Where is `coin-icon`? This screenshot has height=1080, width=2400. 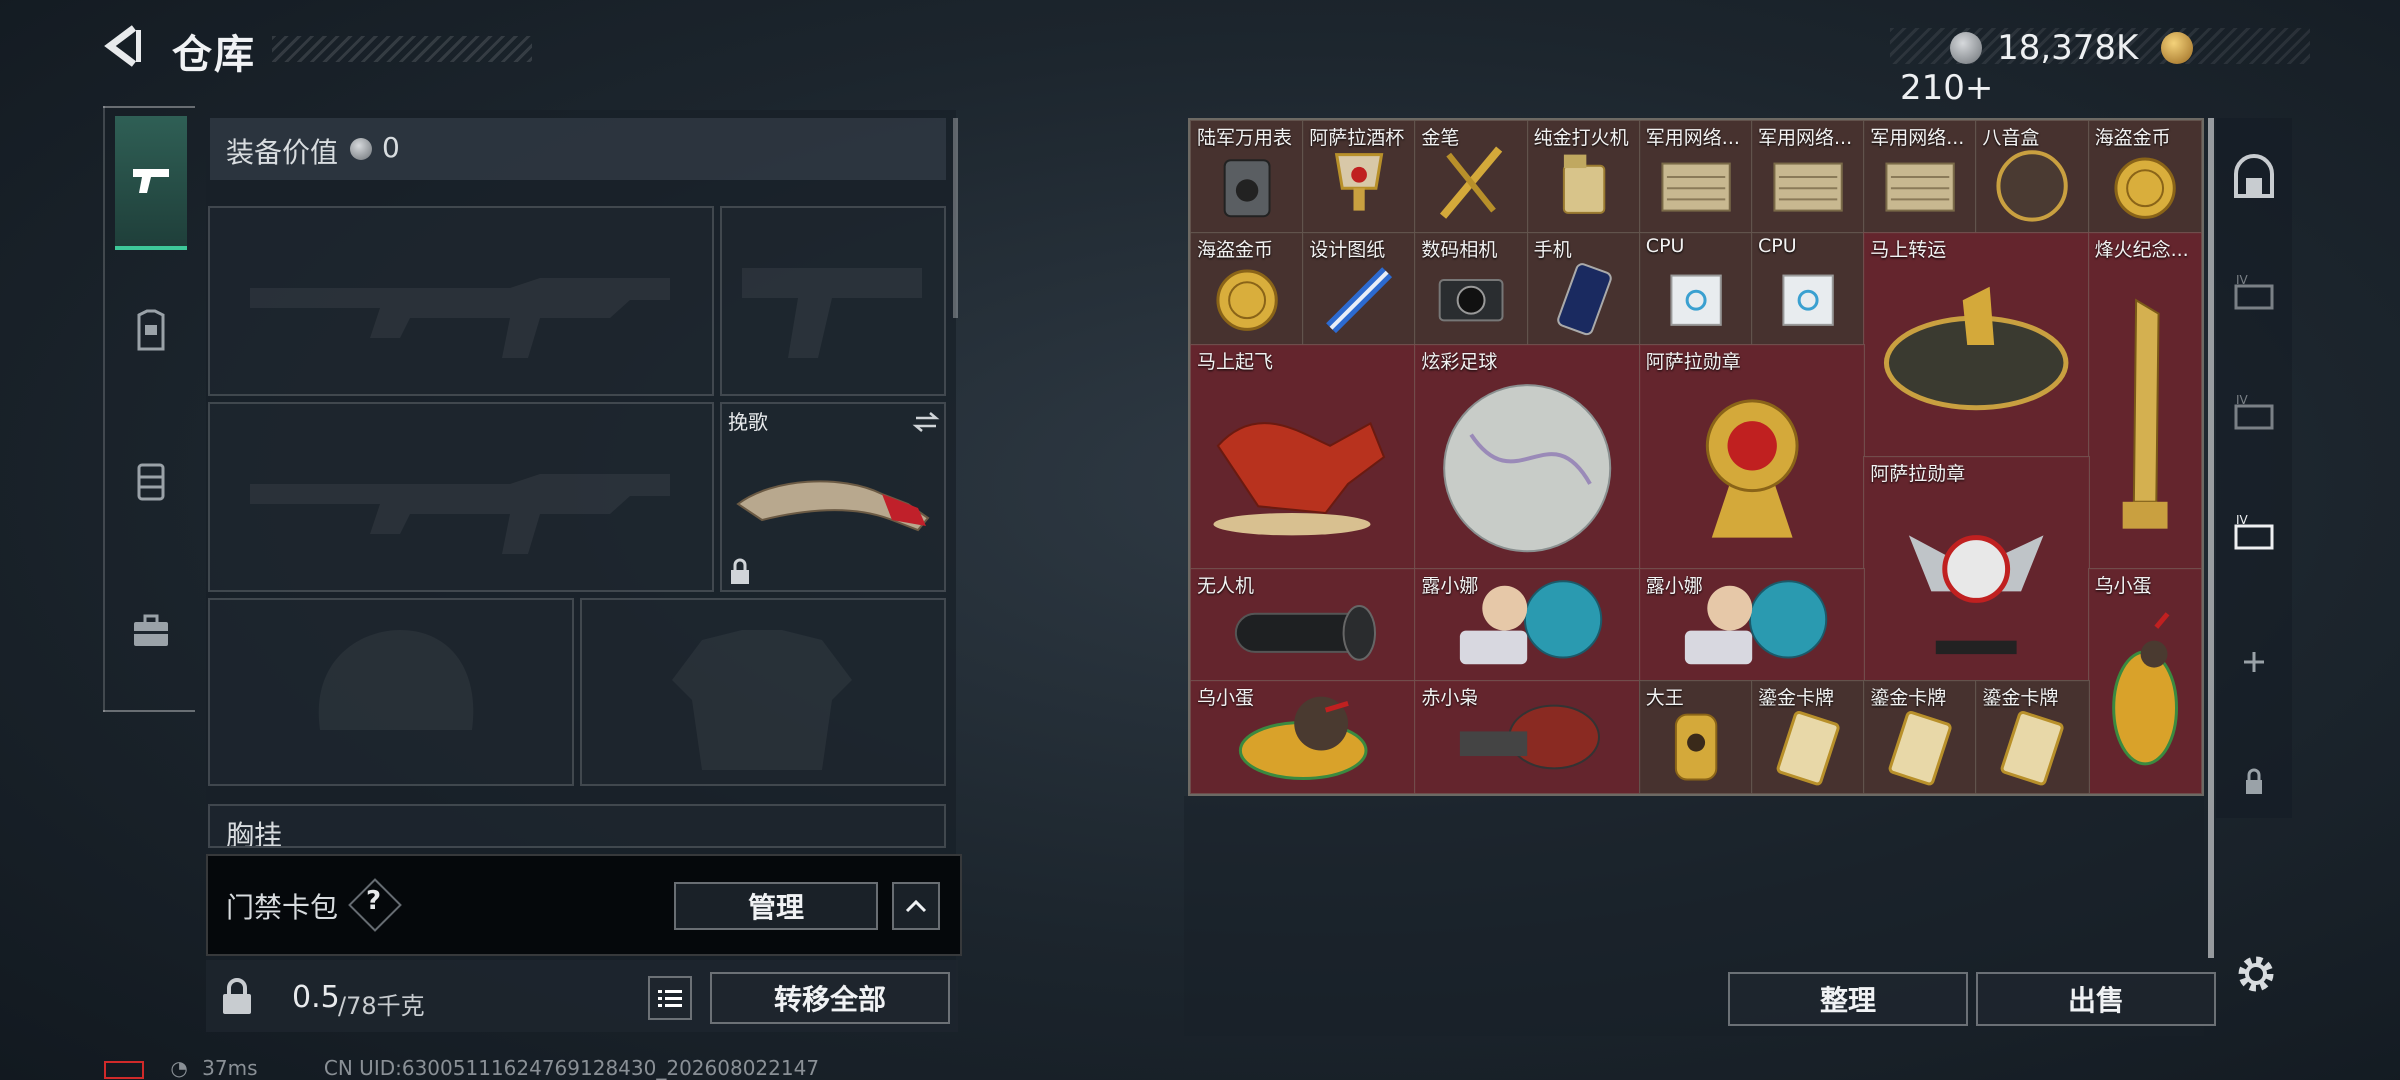 coin-icon is located at coordinates (361, 149).